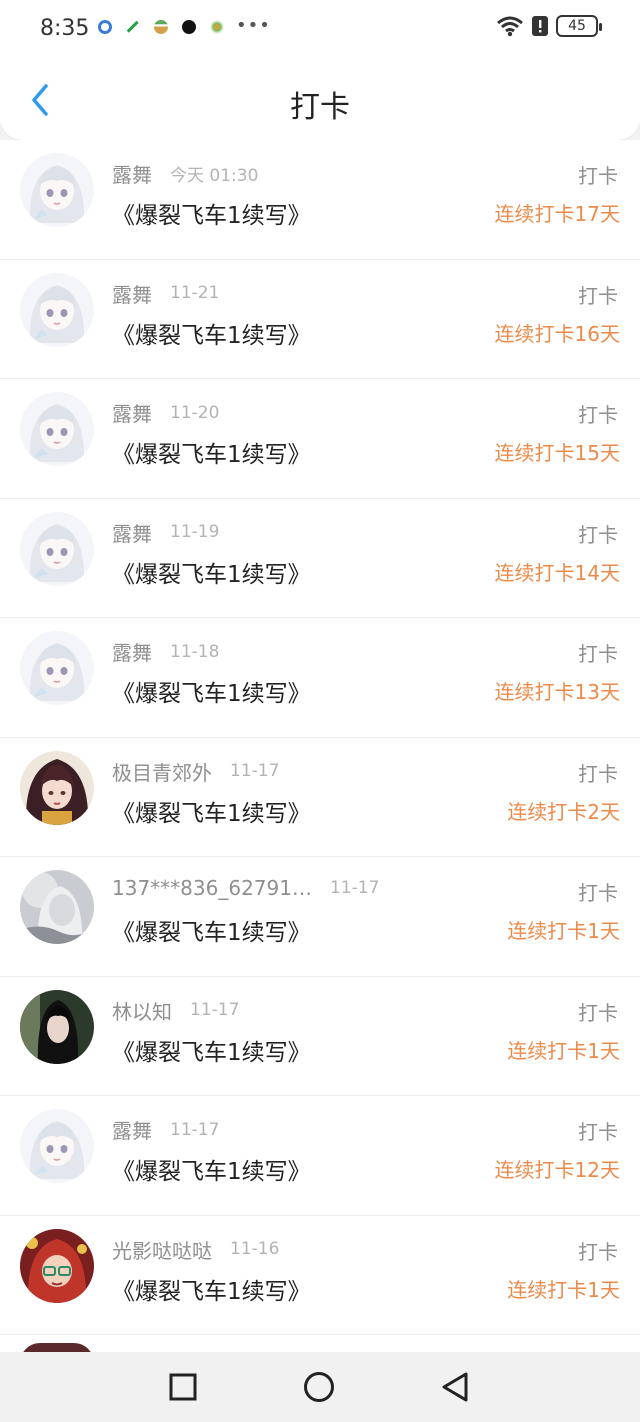  I want to click on meta-line: 极目青郊外 11-17, so click(195, 771).